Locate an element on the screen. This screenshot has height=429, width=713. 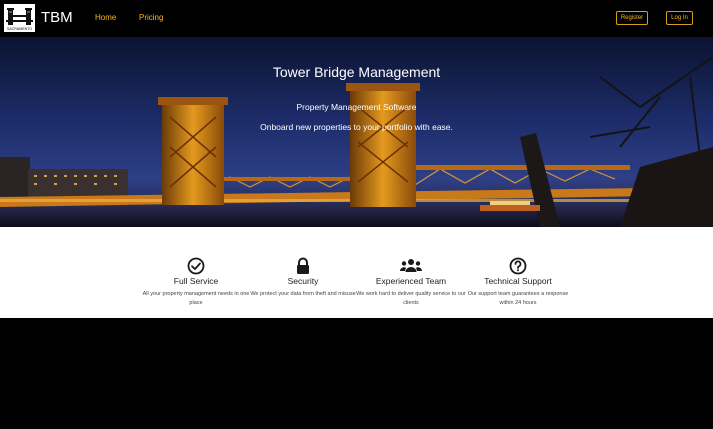
logo: SACRAMENTO is located at coordinates (19, 18).